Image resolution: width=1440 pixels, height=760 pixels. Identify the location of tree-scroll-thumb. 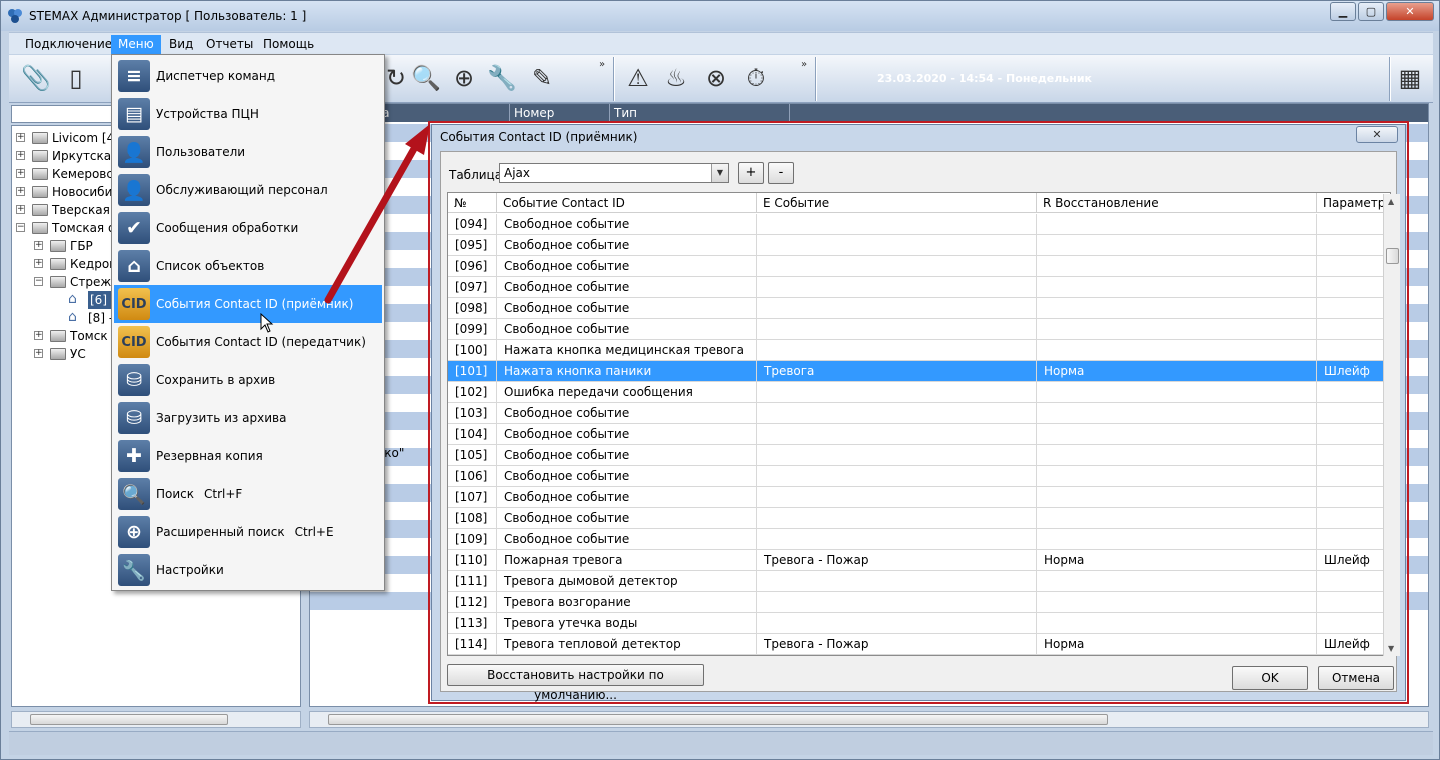
(129, 719).